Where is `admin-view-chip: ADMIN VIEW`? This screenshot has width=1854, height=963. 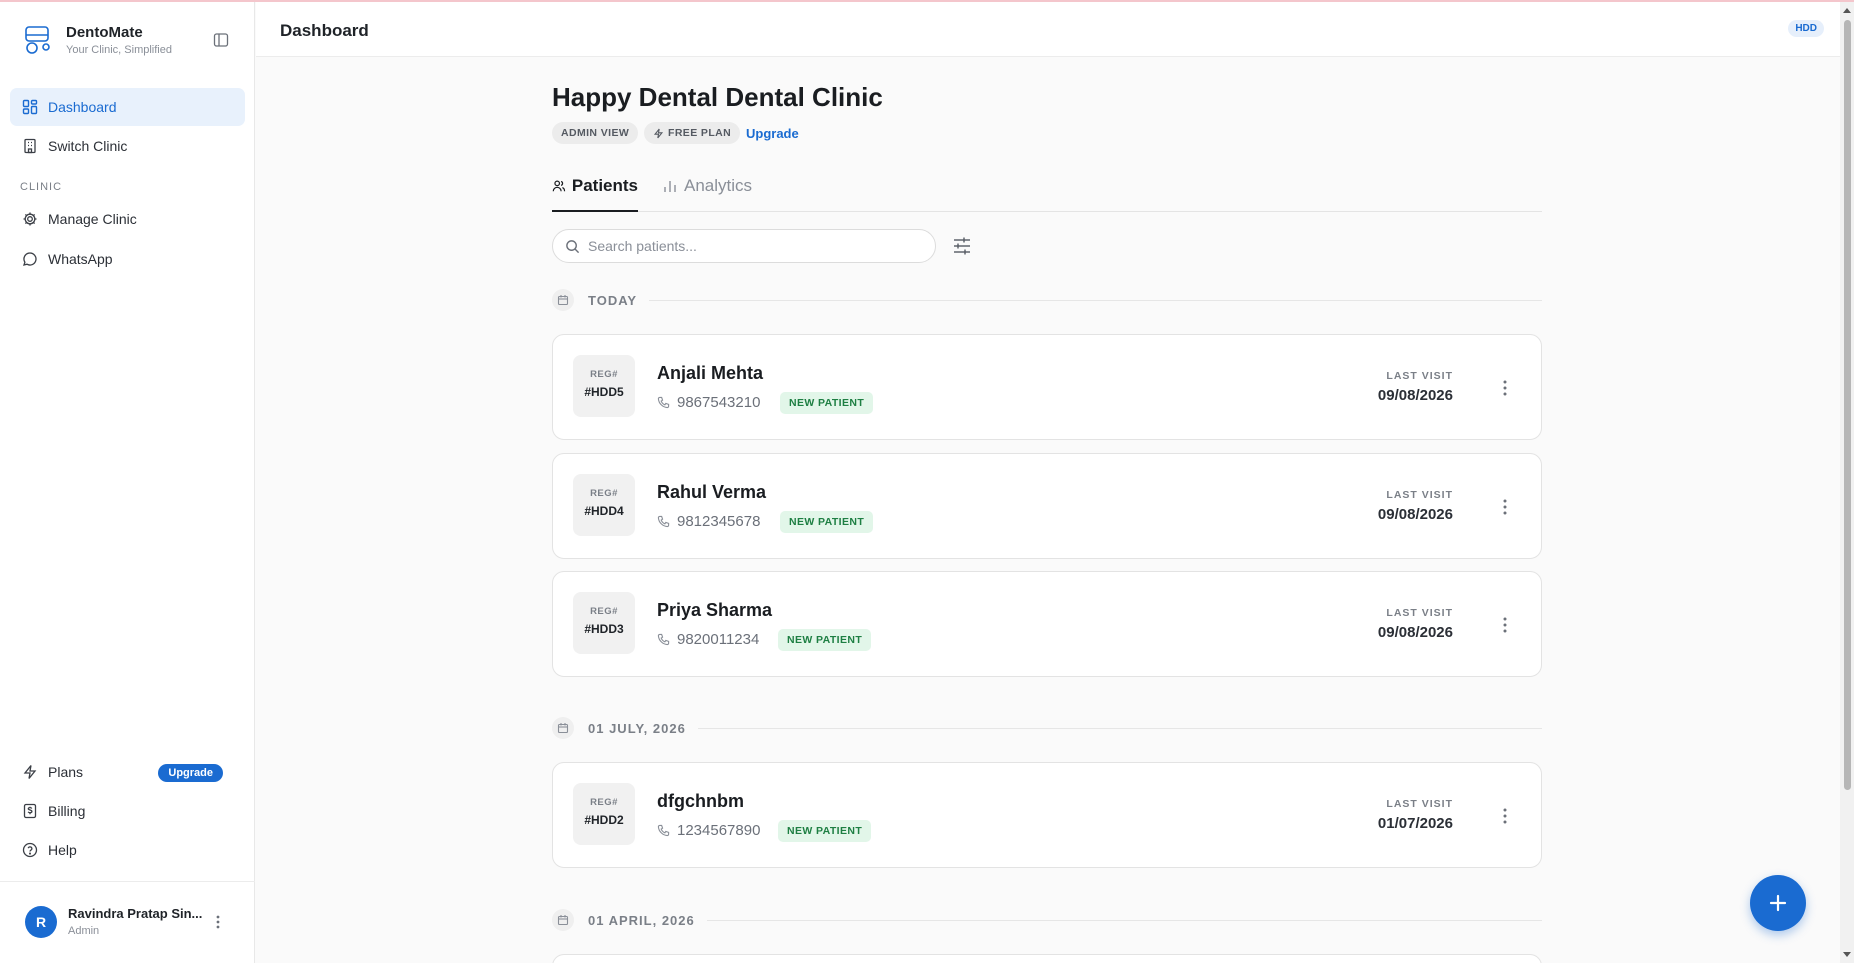
admin-view-chip: ADMIN VIEW is located at coordinates (595, 133).